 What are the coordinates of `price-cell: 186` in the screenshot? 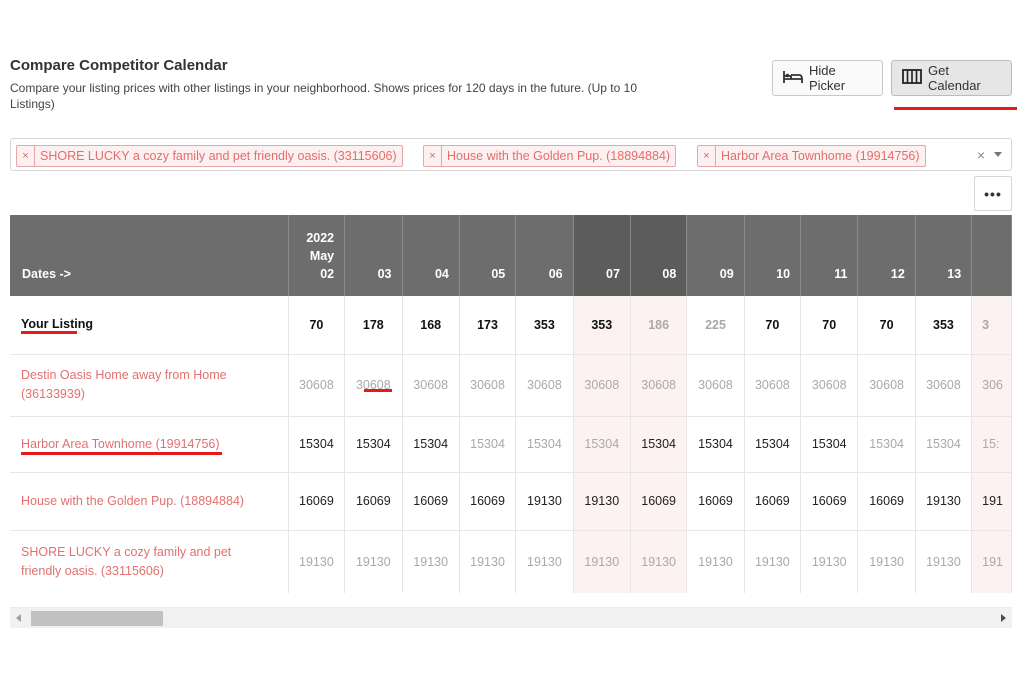 It's located at (659, 325).